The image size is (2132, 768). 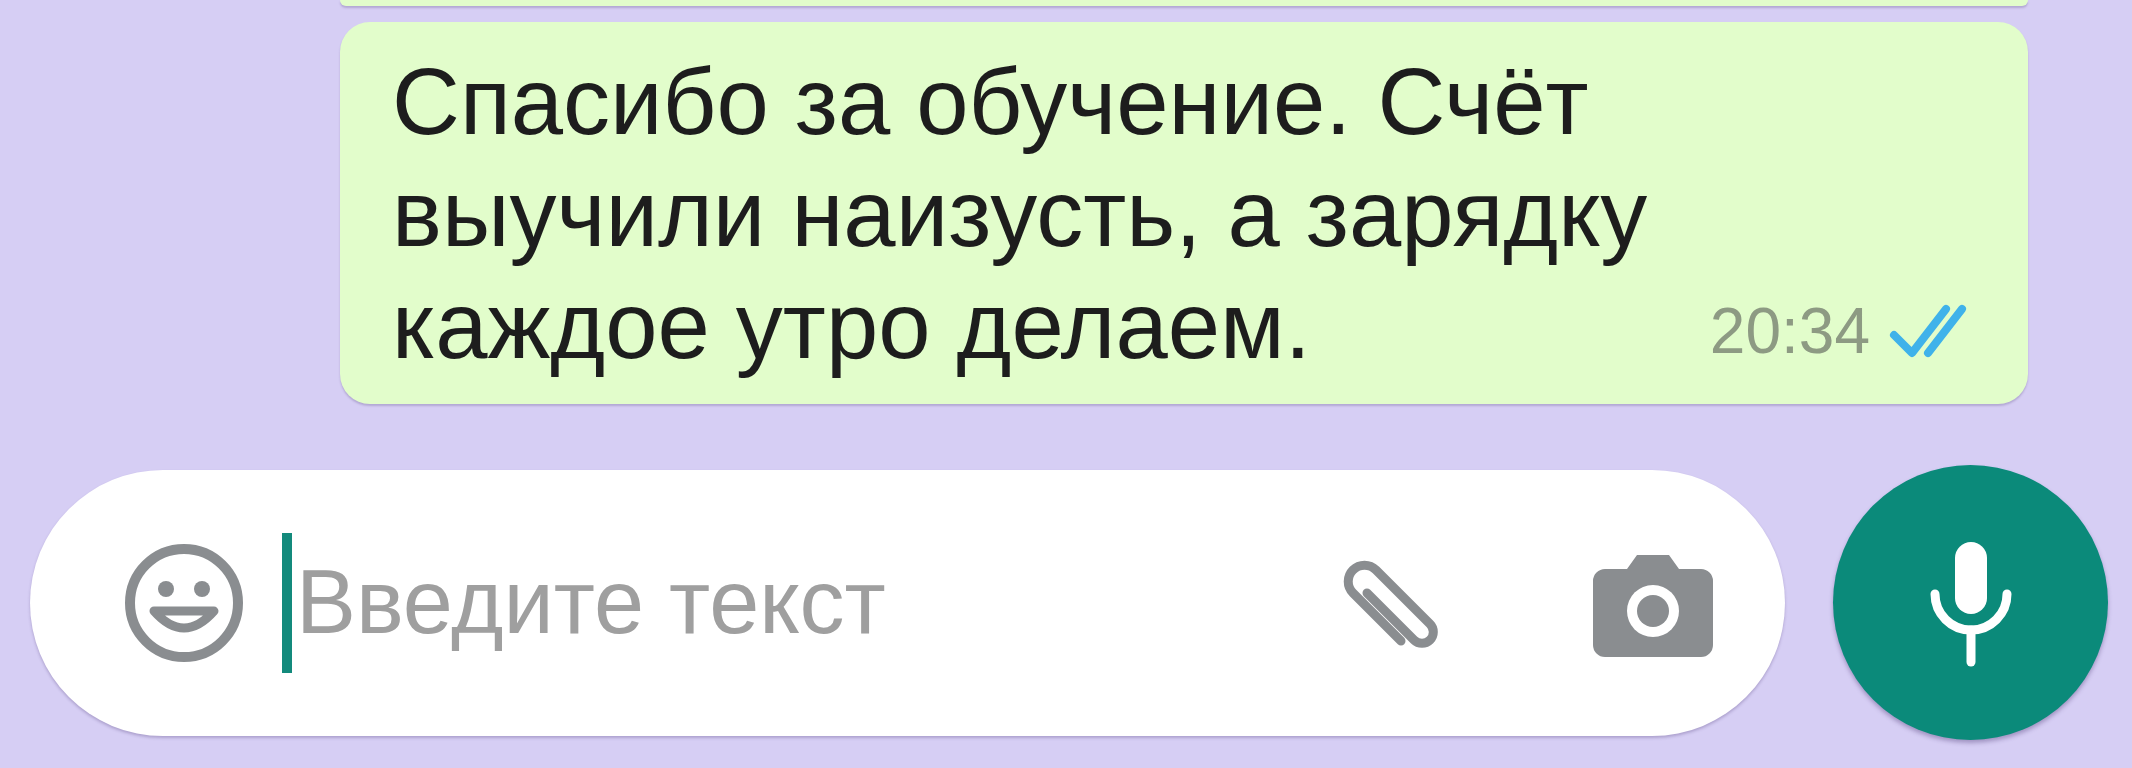 What do you see at coordinates (1789, 331) in the screenshot?
I see `message-time: 20:34` at bounding box center [1789, 331].